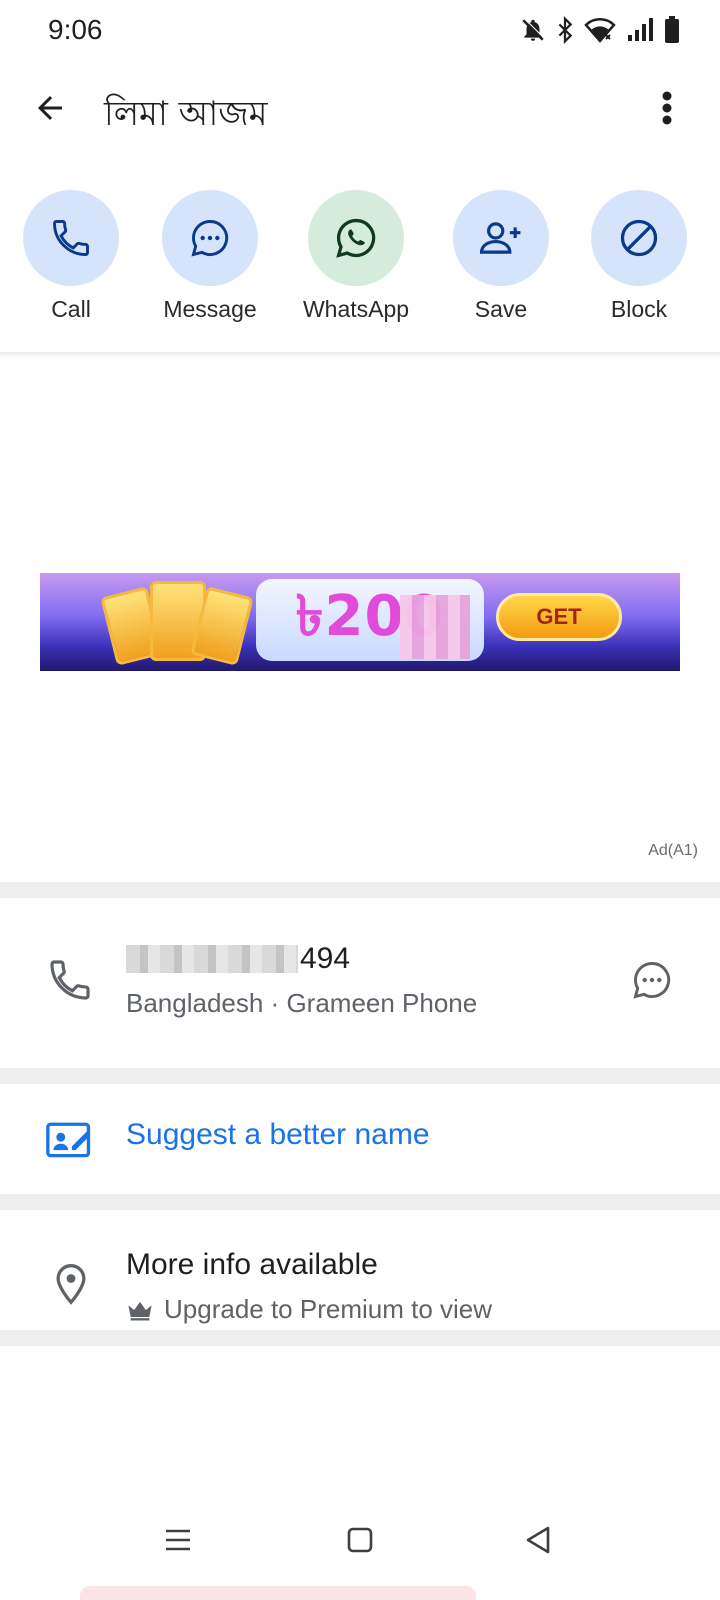  I want to click on bluetooth-icon, so click(565, 30).